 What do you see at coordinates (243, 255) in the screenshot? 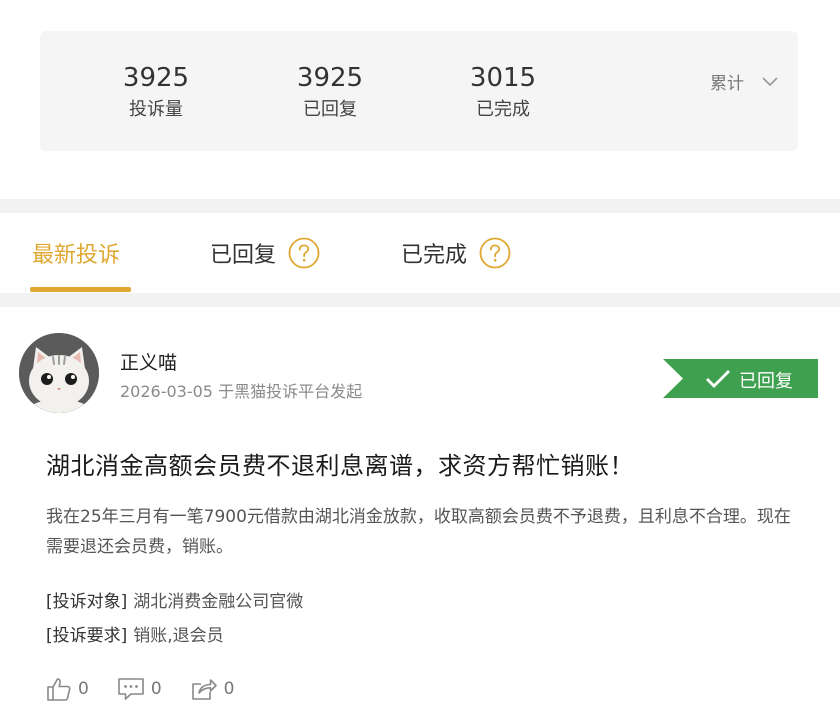
I see `tab-replied-label: 已回复` at bounding box center [243, 255].